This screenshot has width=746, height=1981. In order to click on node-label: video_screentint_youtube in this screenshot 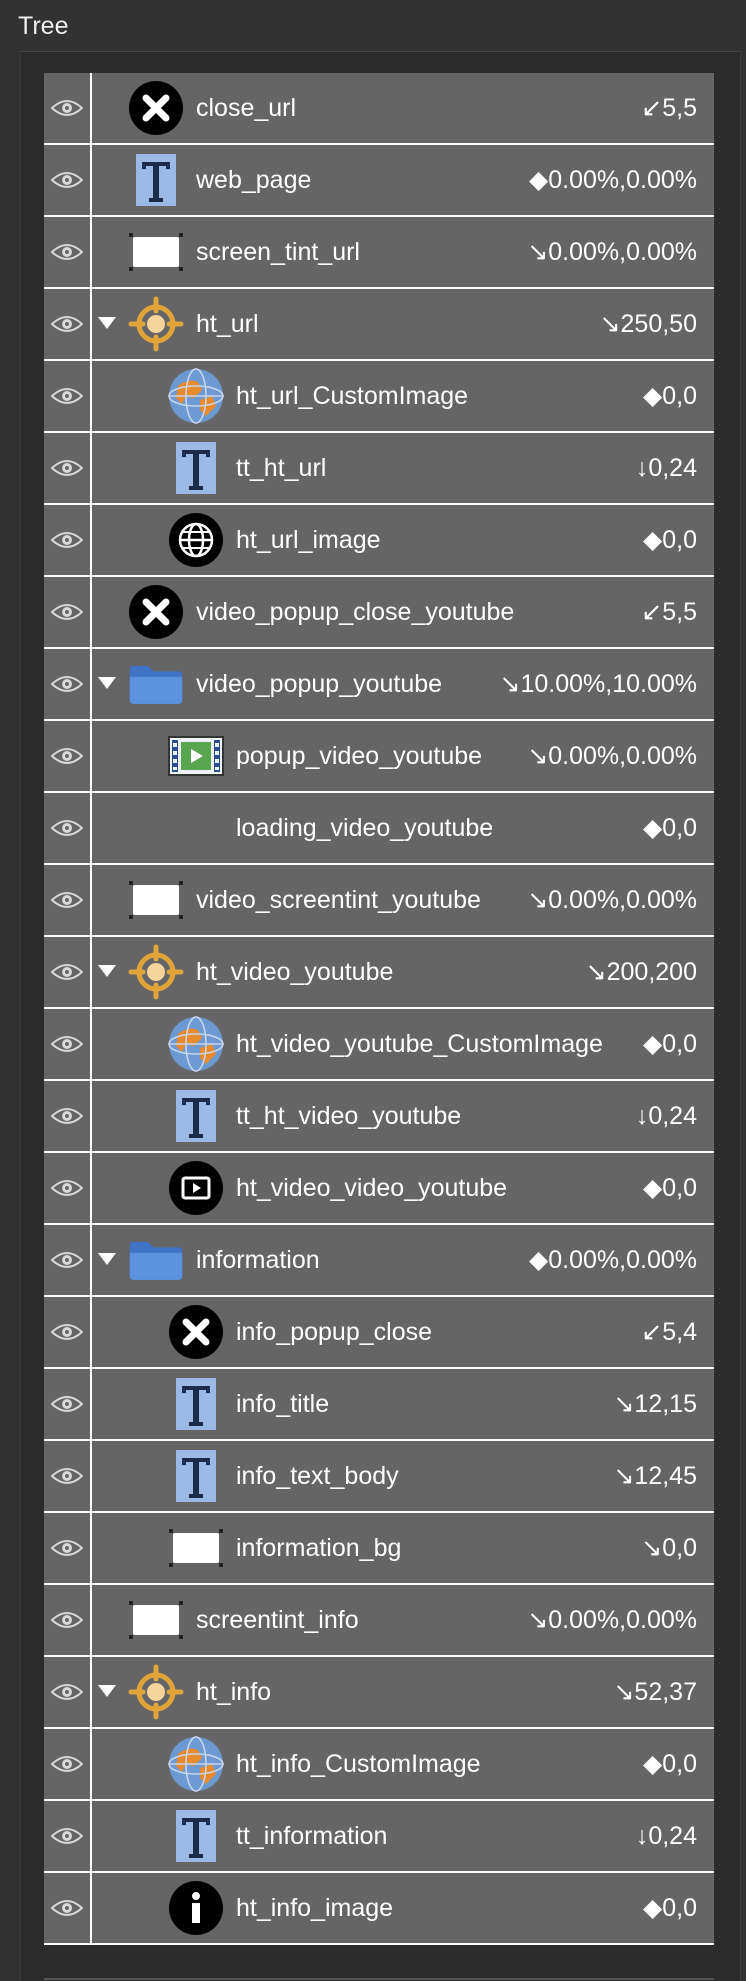, I will do `click(338, 900)`.